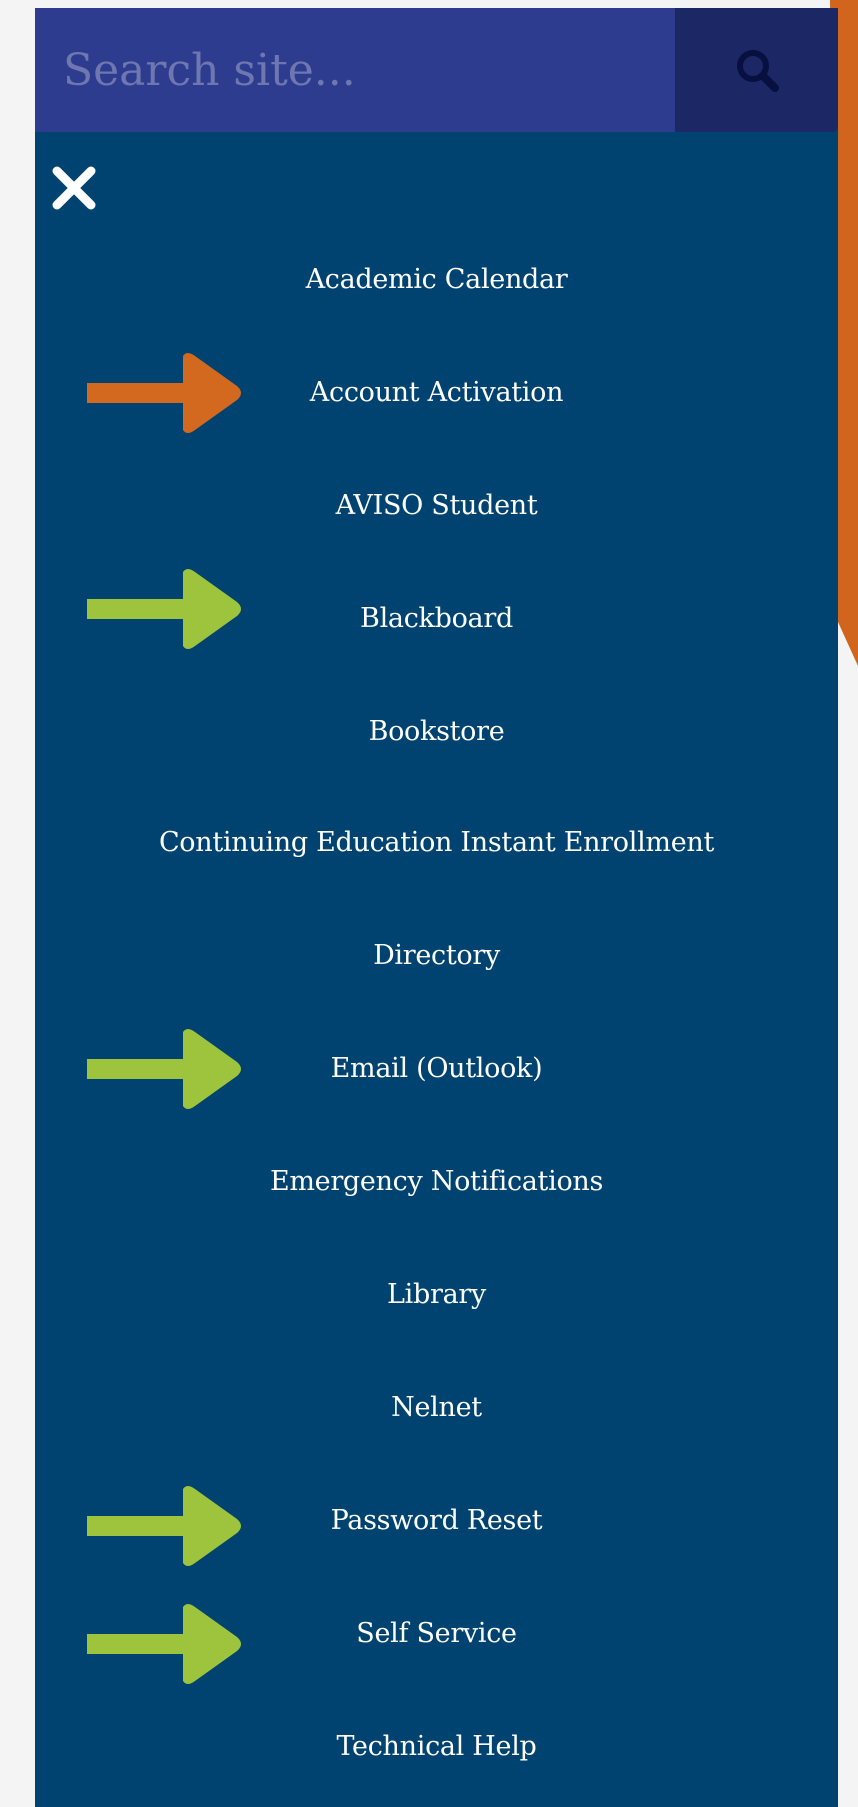 Image resolution: width=858 pixels, height=1807 pixels. I want to click on menu-item-emergency-notifications: Emergency Notifications, so click(436, 1181).